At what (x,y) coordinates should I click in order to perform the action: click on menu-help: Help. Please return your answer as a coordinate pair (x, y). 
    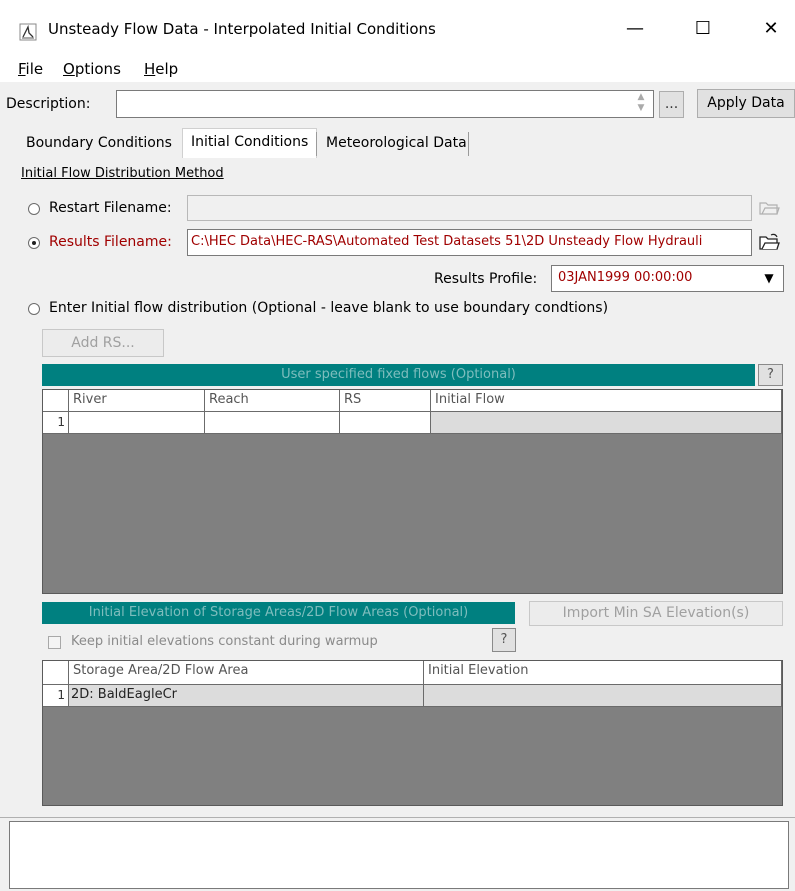
    Looking at the image, I should click on (161, 69).